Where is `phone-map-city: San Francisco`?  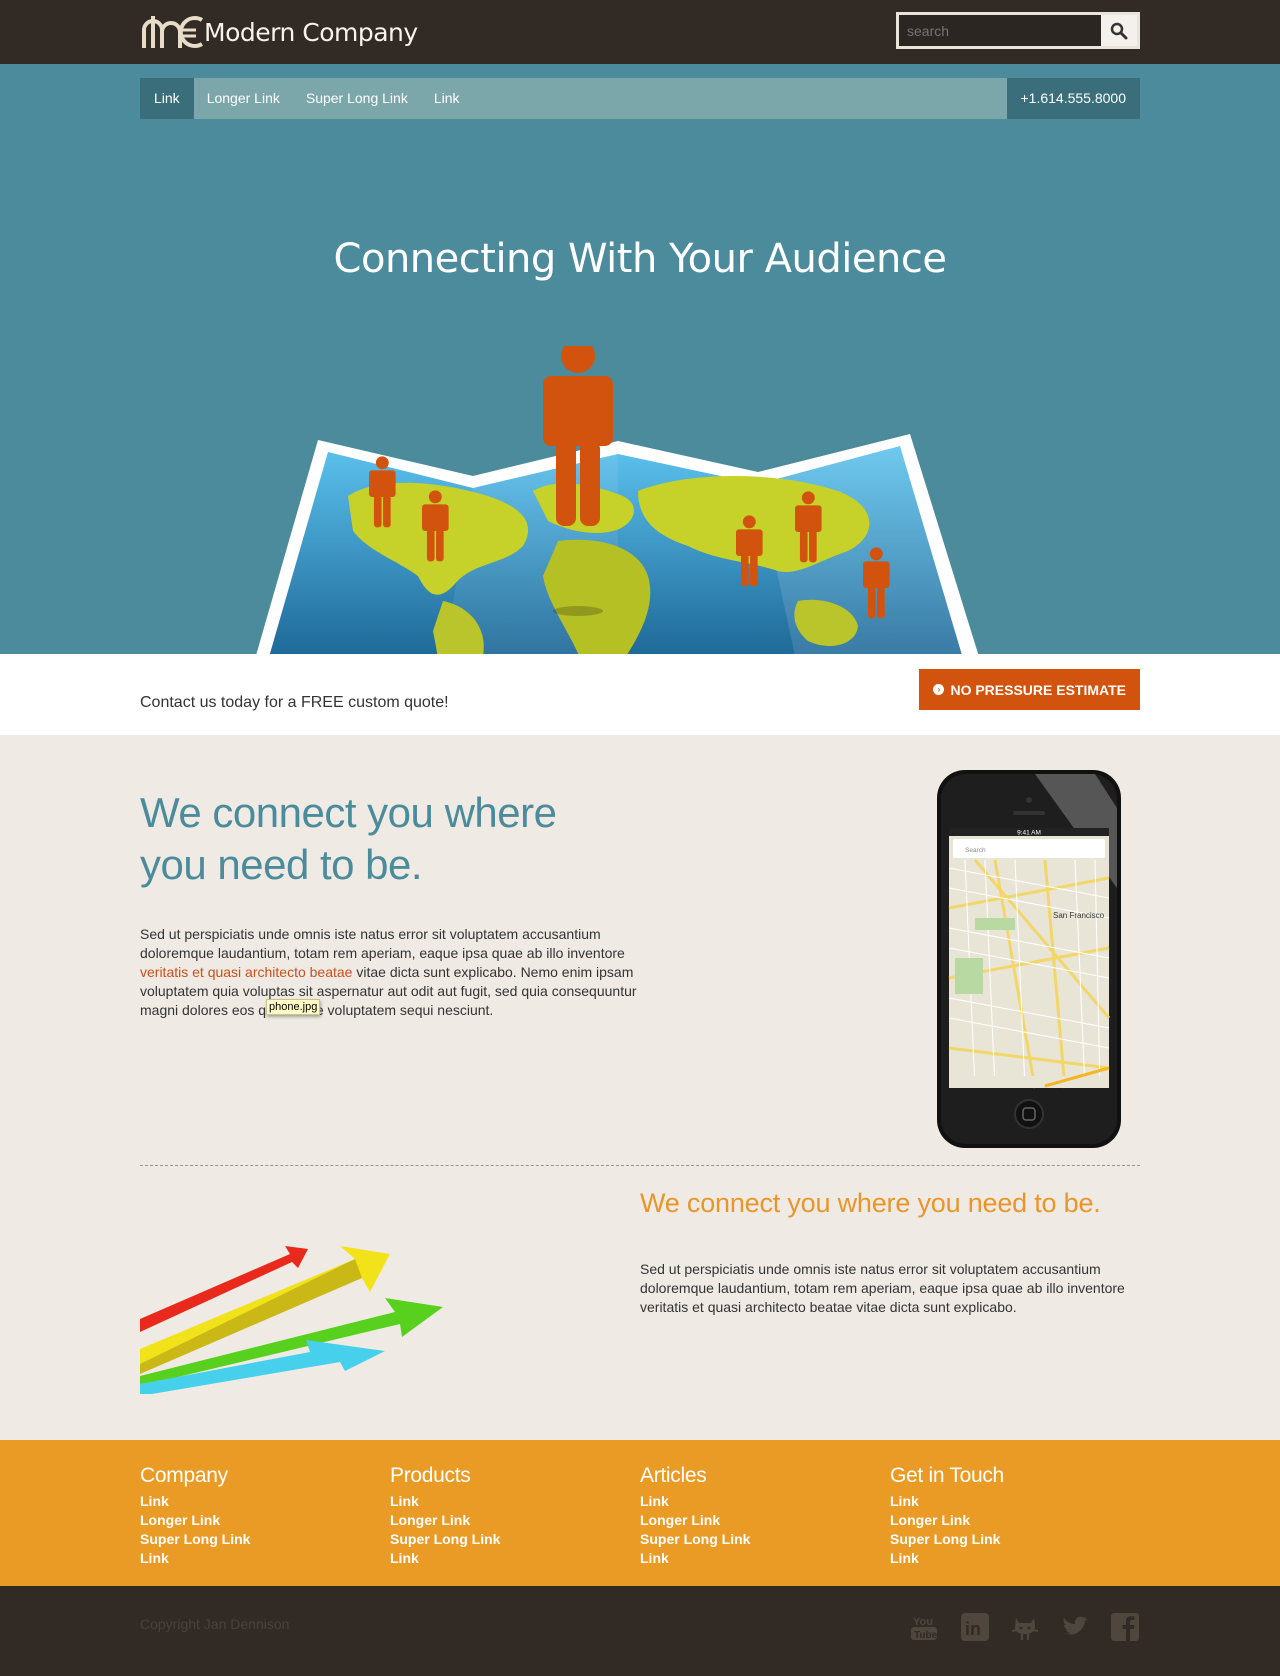 phone-map-city: San Francisco is located at coordinates (1079, 915).